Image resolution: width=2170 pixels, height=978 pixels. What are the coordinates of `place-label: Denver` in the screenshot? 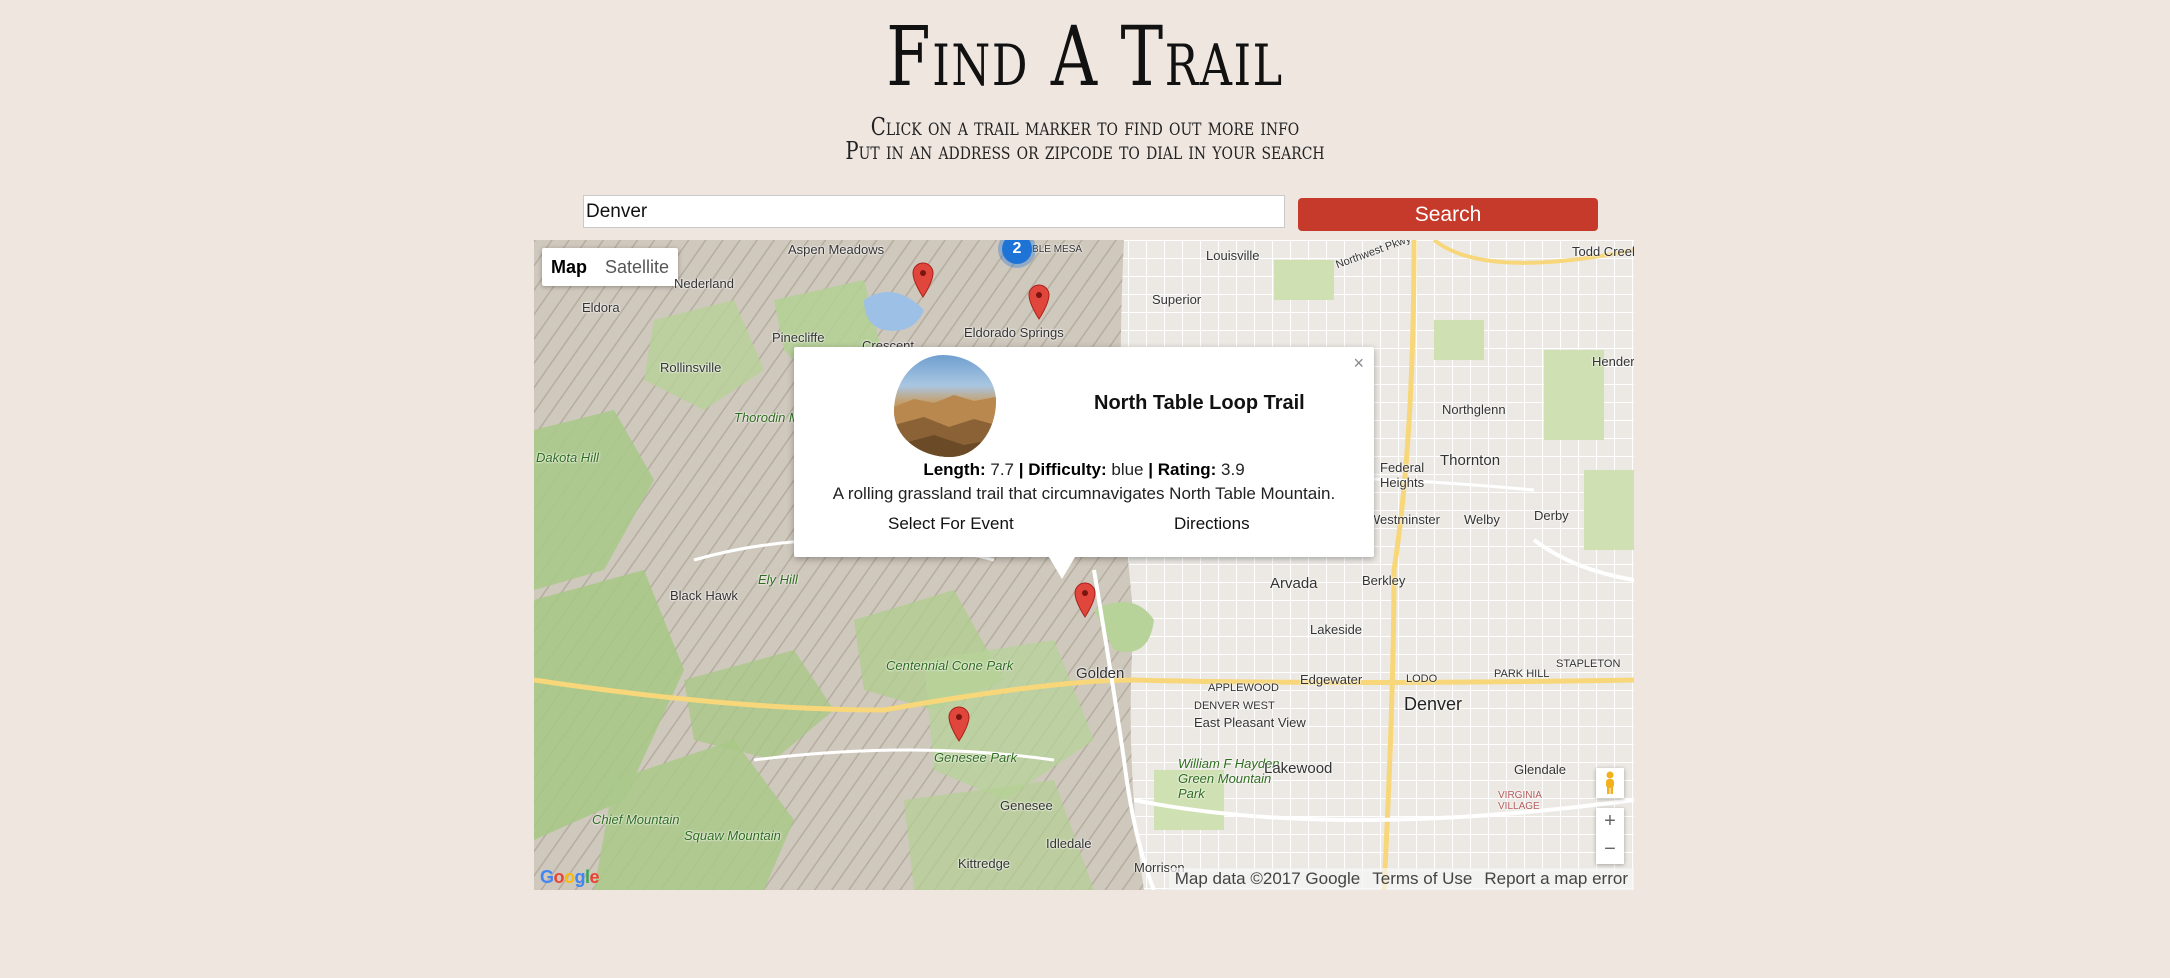 It's located at (1433, 704).